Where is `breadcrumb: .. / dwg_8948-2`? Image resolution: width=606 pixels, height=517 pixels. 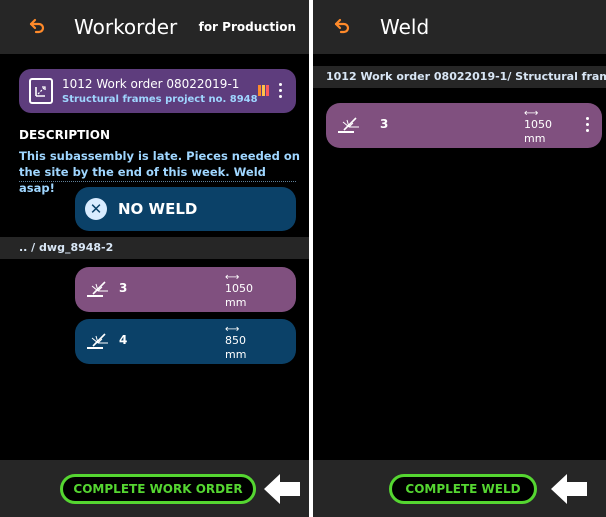
breadcrumb: .. / dwg_8948-2 is located at coordinates (154, 248).